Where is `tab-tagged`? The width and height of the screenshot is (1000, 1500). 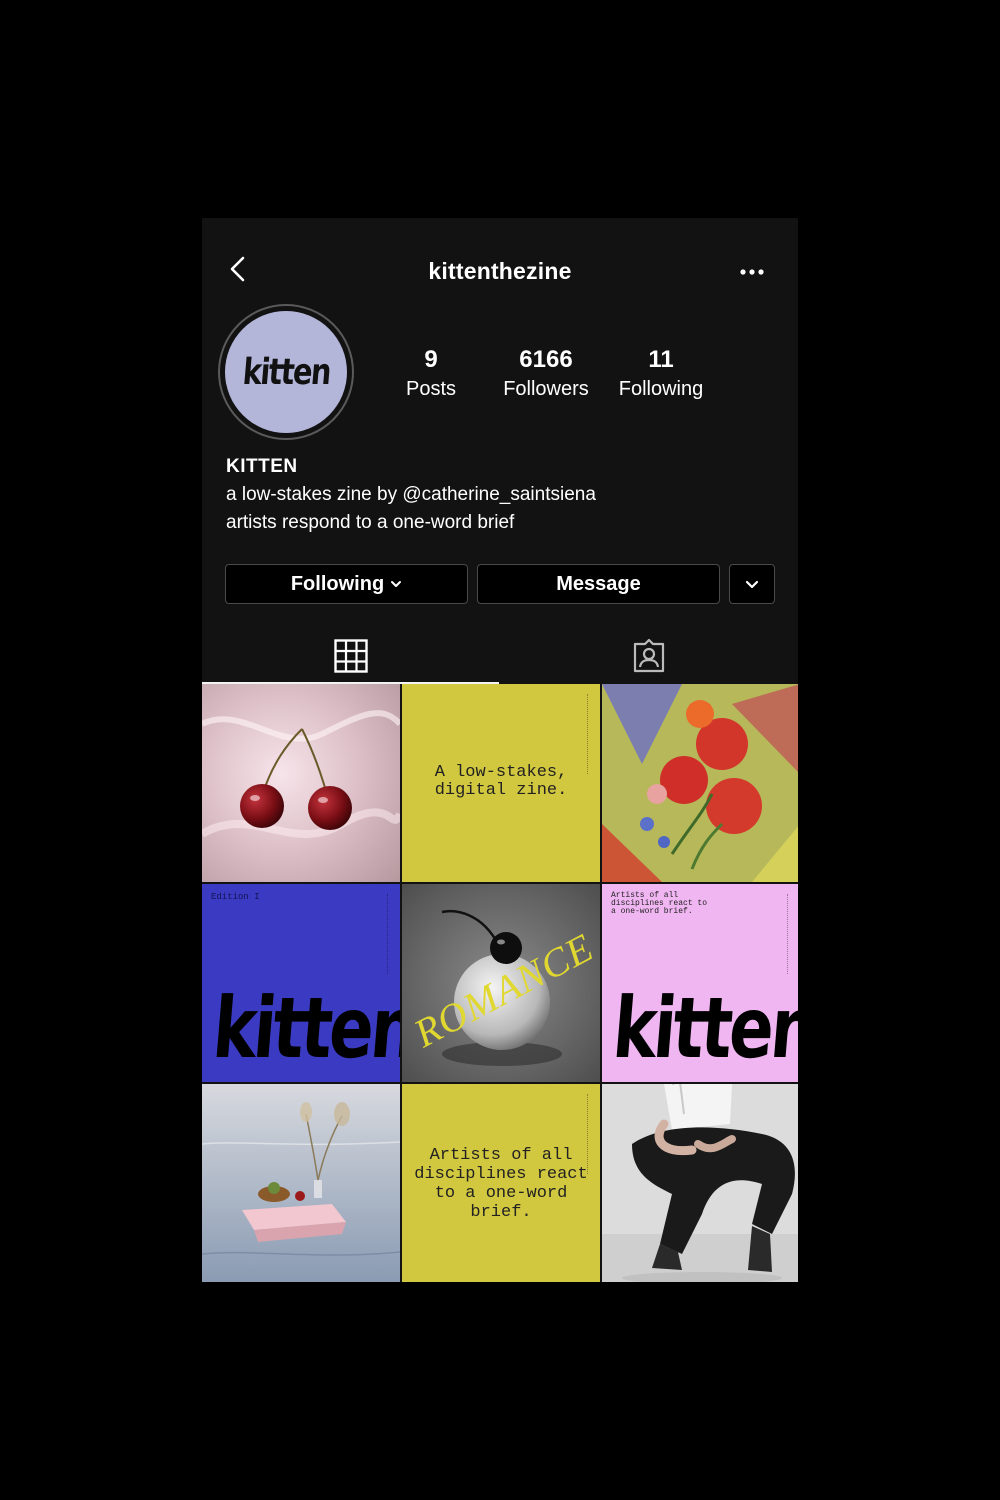 tab-tagged is located at coordinates (649, 656).